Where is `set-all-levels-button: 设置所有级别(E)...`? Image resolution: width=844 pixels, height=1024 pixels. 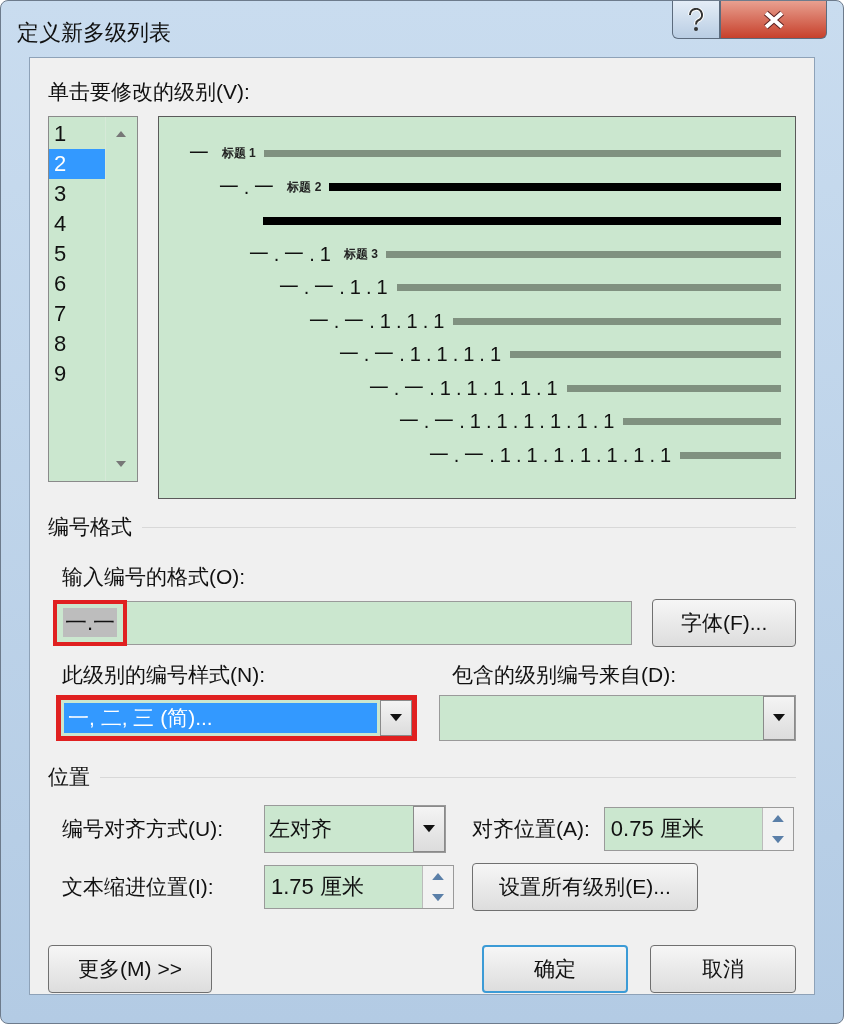 set-all-levels-button: 设置所有级别(E)... is located at coordinates (585, 887).